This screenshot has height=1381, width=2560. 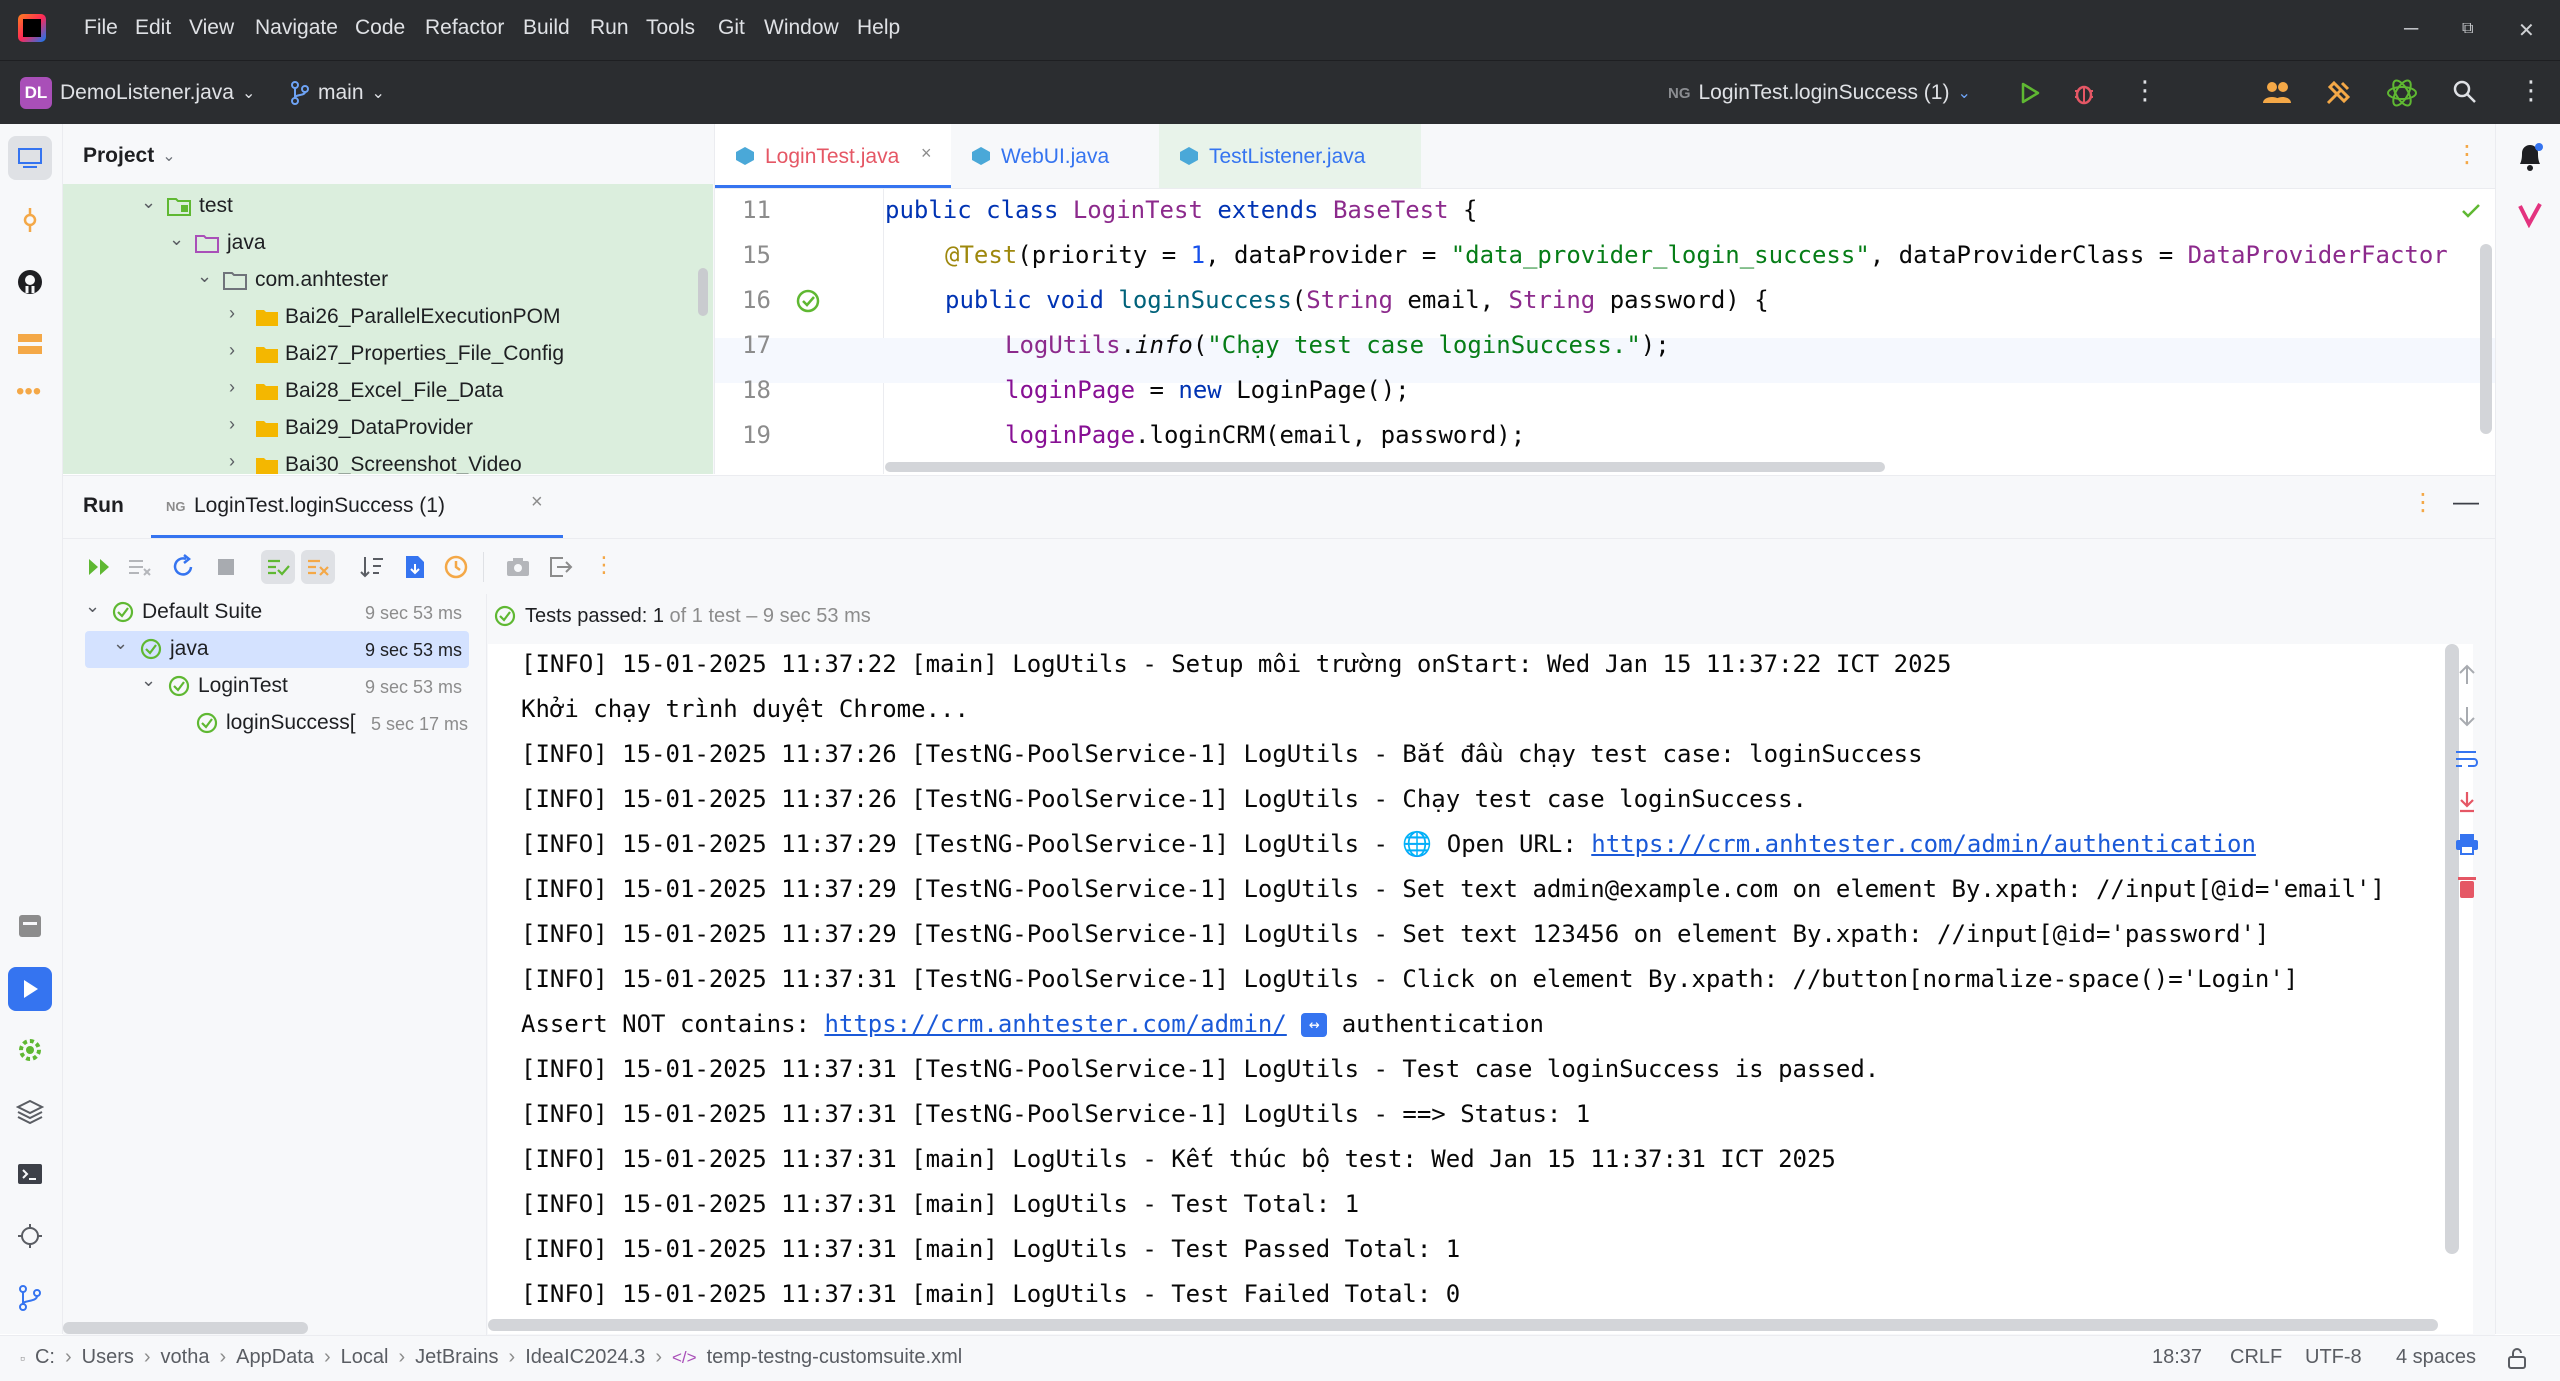 What do you see at coordinates (153, 28) in the screenshot?
I see `menu-edit: Edit` at bounding box center [153, 28].